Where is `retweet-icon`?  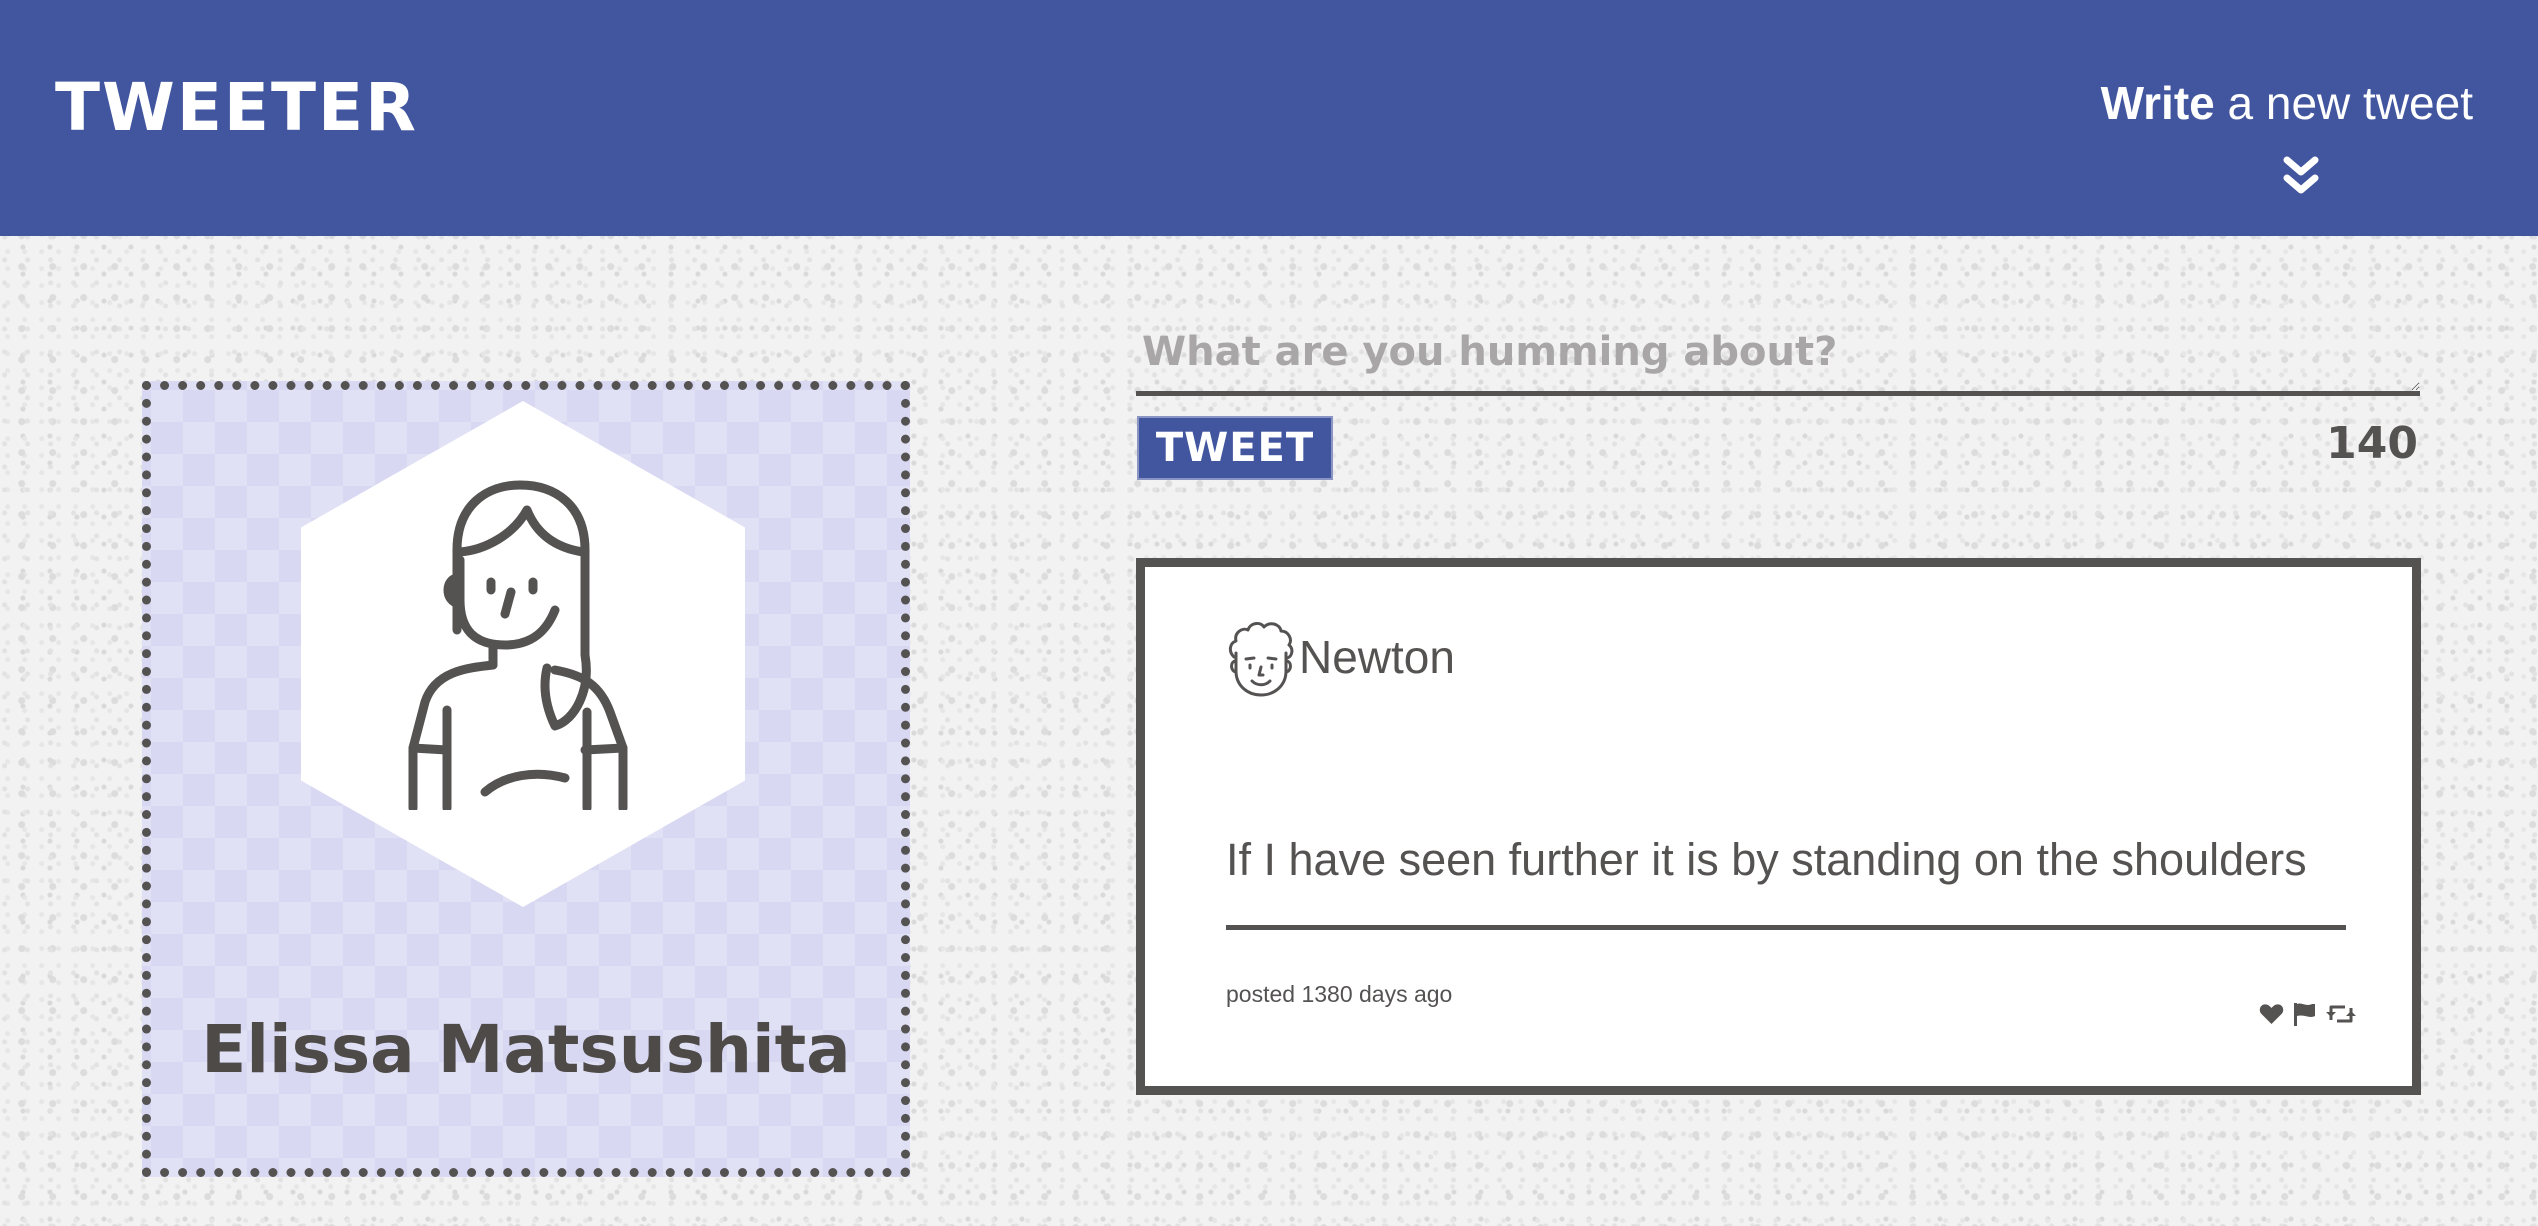
retweet-icon is located at coordinates (2341, 1014).